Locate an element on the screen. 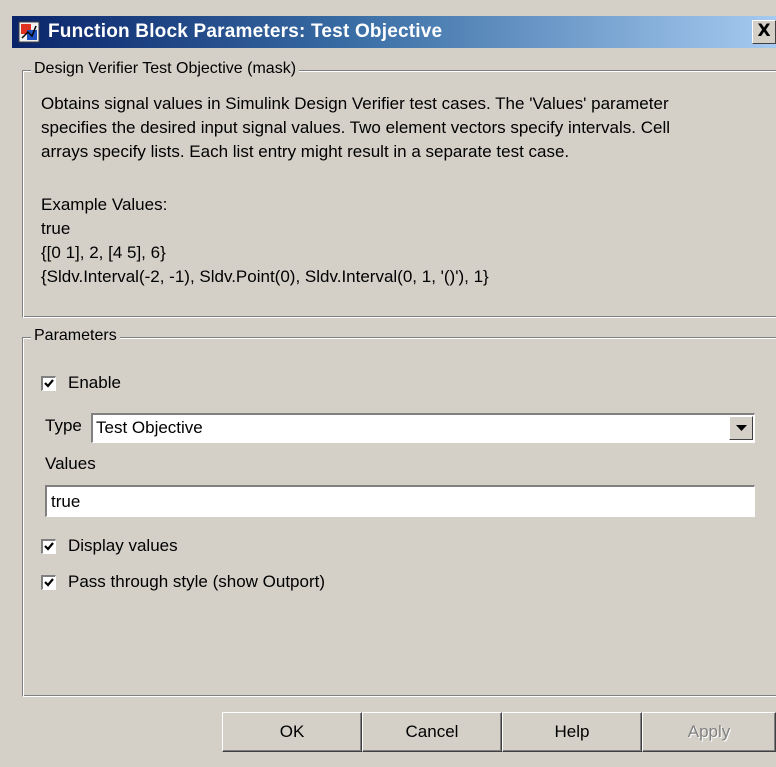 The width and height of the screenshot is (776, 767). display-values-checkbox-row: Display values is located at coordinates (109, 546).